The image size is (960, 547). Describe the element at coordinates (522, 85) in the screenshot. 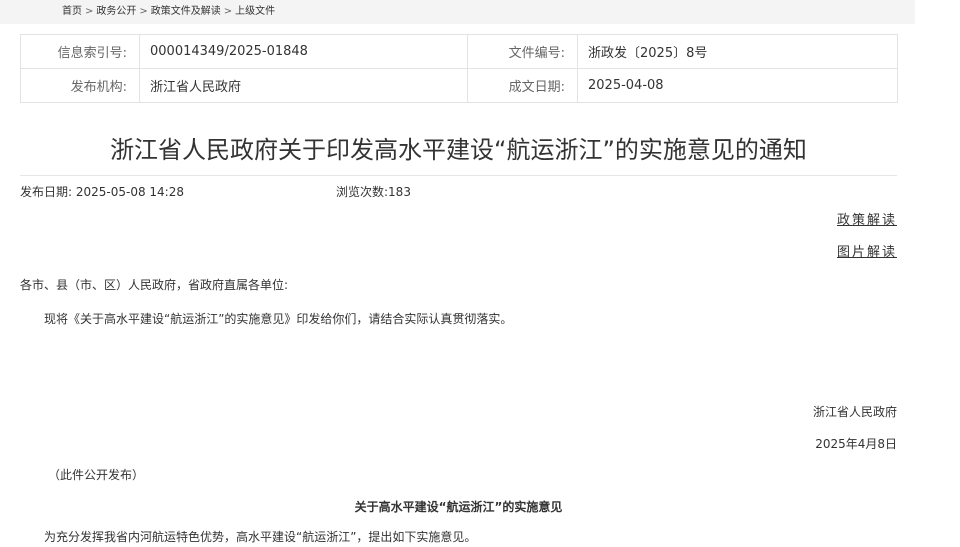

I see `written-date-label: 成文日期:` at that location.